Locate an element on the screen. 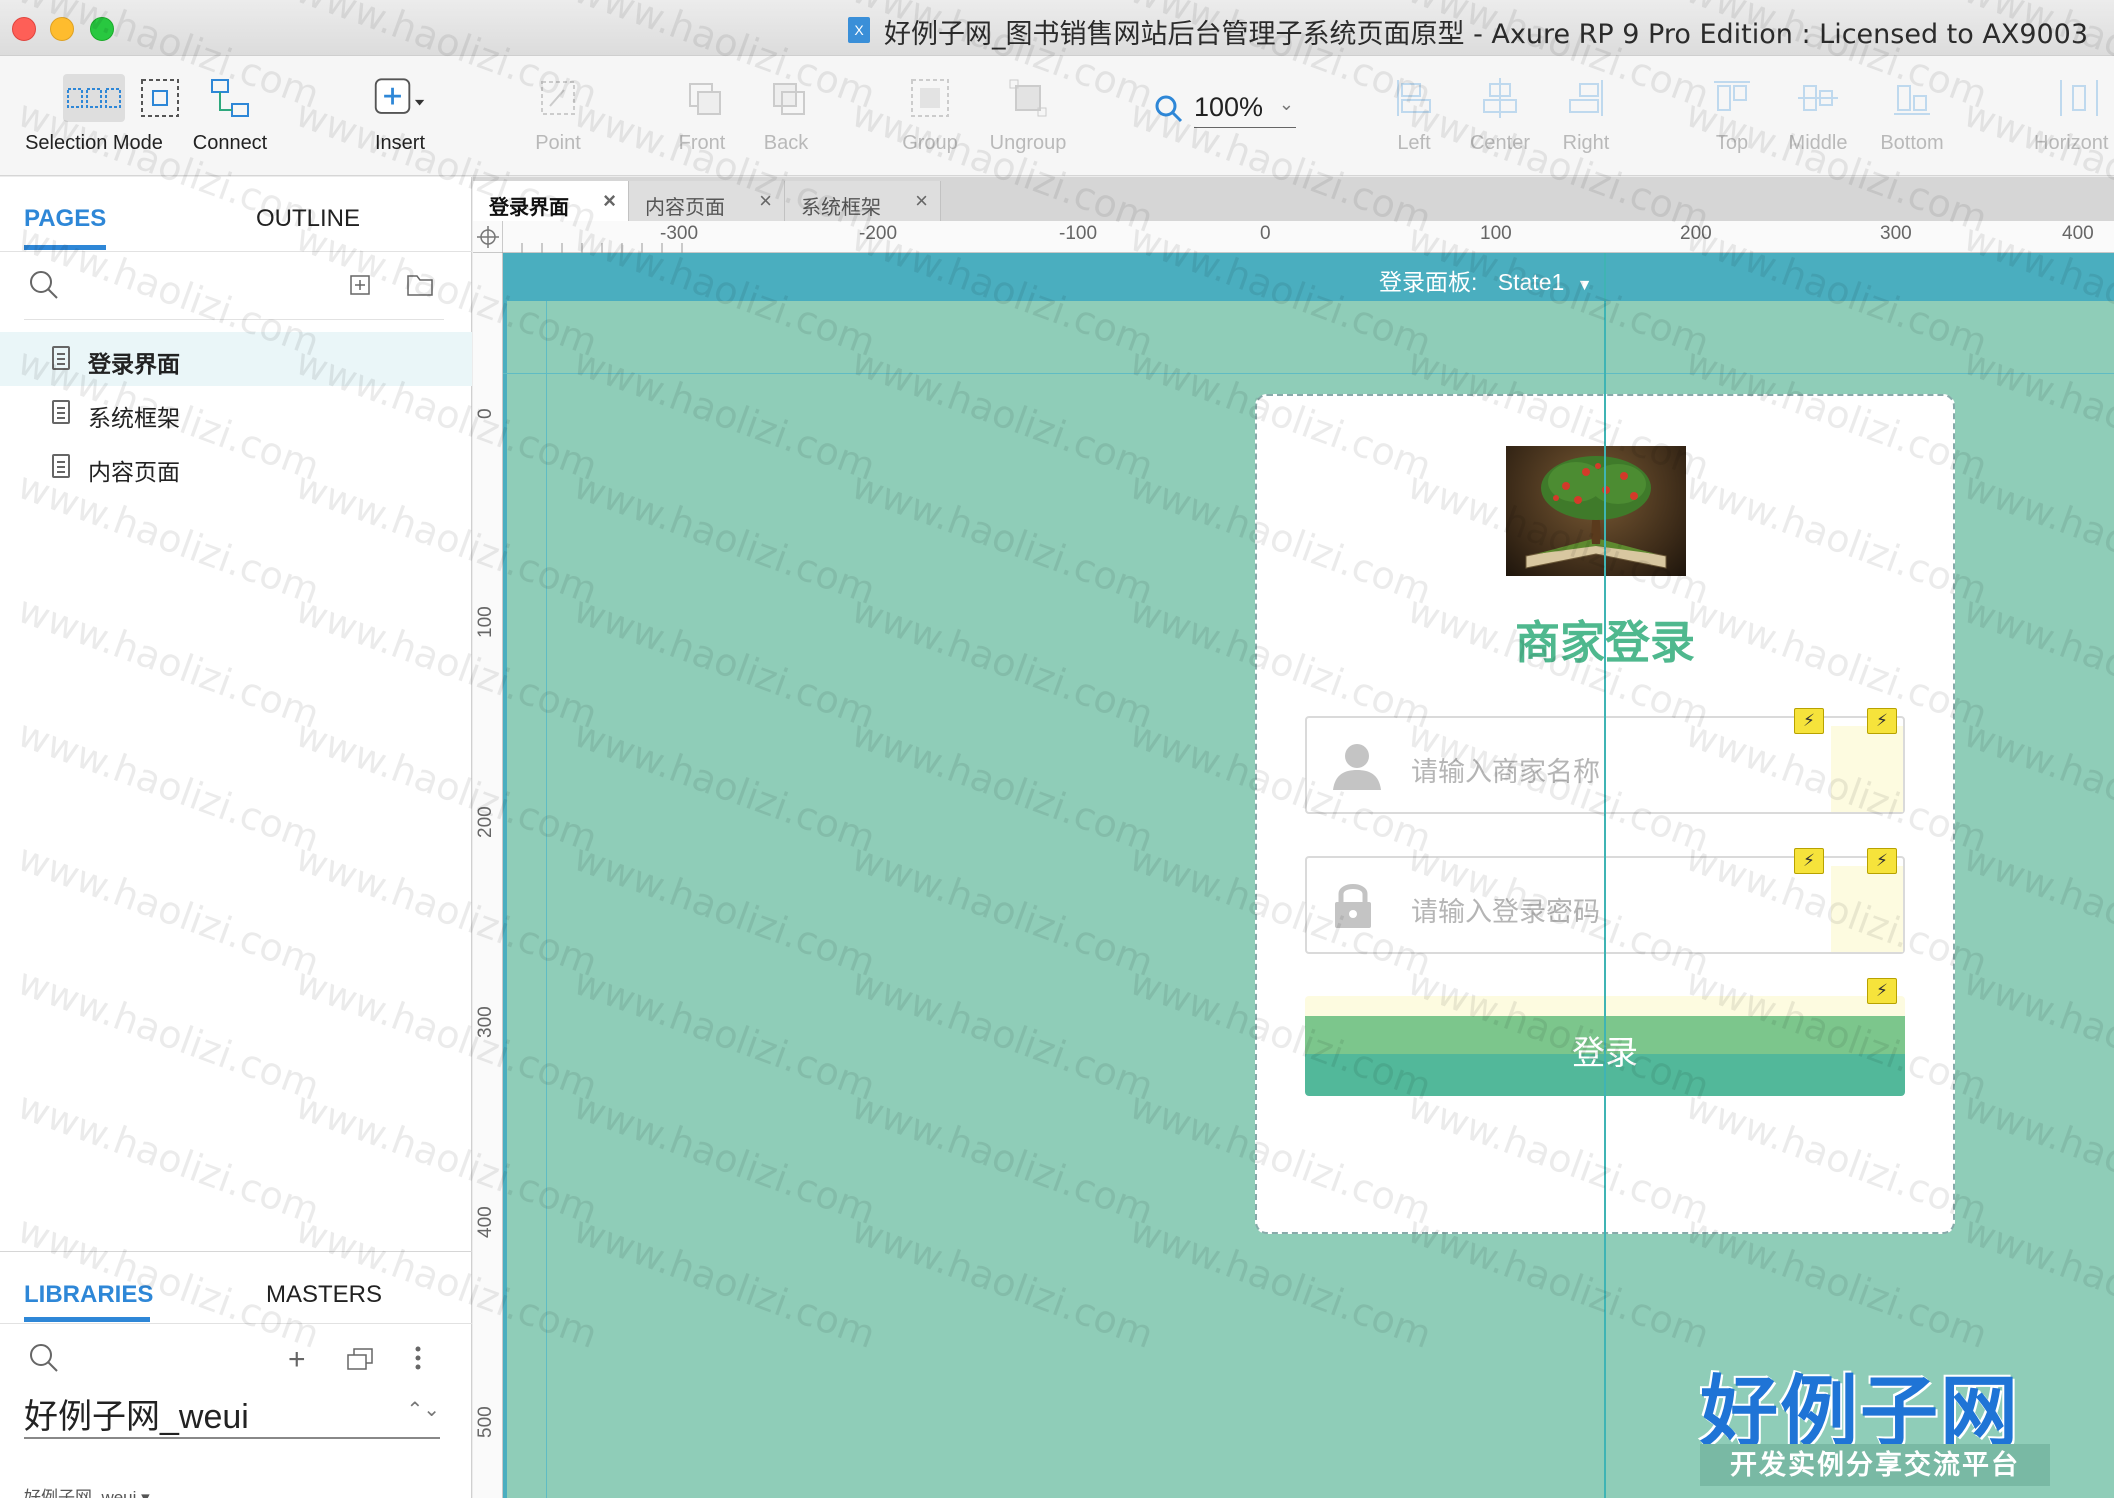 Image resolution: width=2114 pixels, height=1498 pixels. connect-button: Connect is located at coordinates (230, 116).